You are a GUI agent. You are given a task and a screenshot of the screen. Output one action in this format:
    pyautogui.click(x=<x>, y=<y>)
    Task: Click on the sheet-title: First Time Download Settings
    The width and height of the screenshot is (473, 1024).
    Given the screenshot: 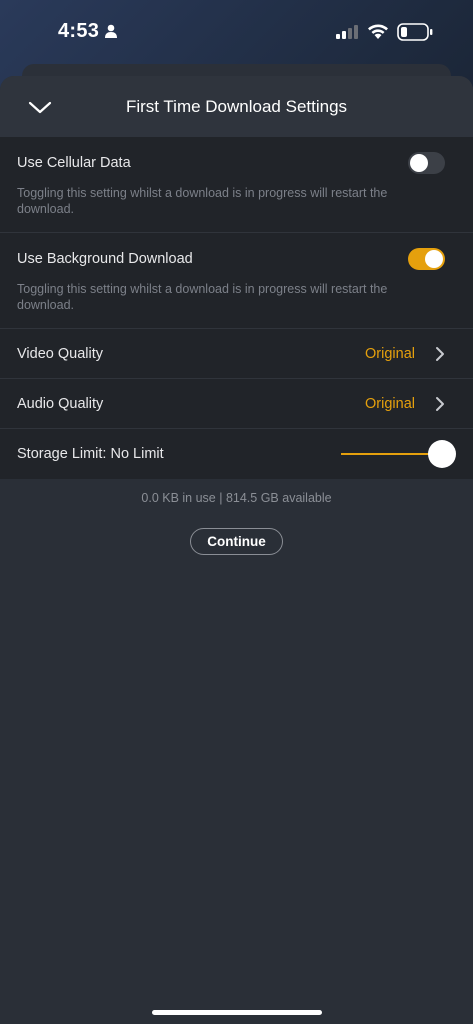 What is the action you would take?
    pyautogui.click(x=236, y=106)
    